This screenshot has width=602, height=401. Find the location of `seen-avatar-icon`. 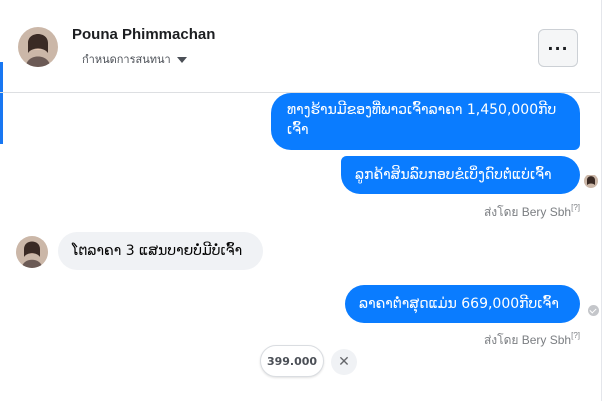

seen-avatar-icon is located at coordinates (591, 181).